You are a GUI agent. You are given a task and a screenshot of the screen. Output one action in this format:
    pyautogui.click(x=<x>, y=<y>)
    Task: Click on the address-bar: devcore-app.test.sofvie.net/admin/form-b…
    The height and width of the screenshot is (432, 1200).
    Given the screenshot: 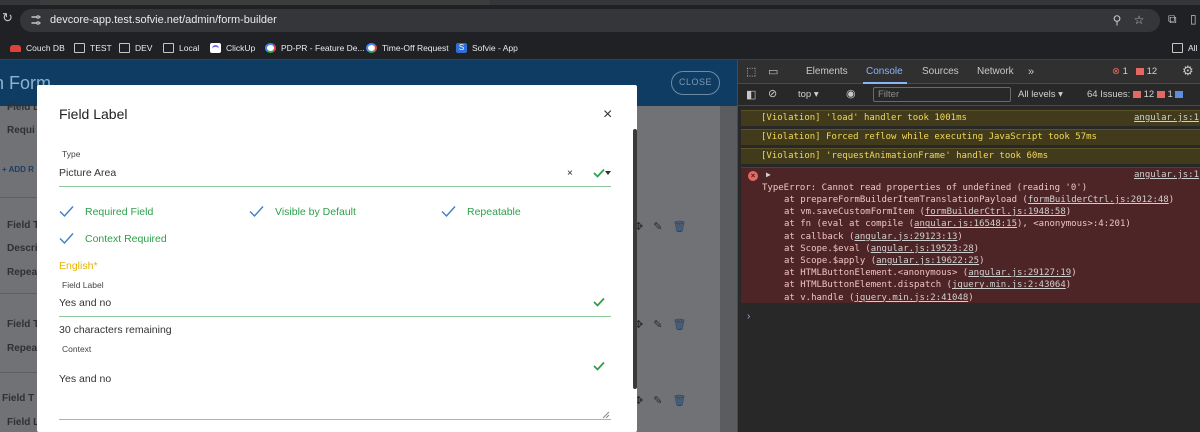 What is the action you would take?
    pyautogui.click(x=590, y=20)
    